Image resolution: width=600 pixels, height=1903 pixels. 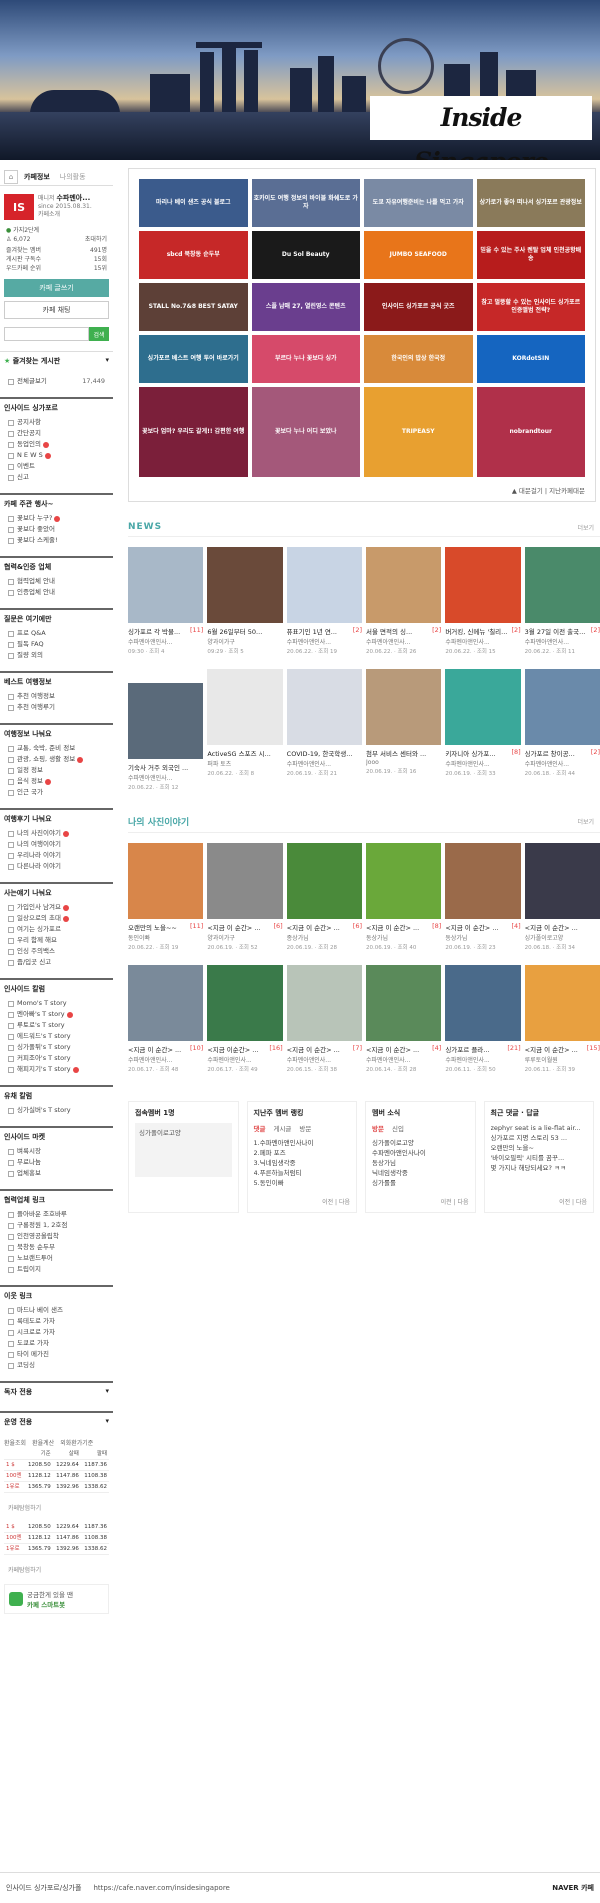 What do you see at coordinates (56, 1095) in the screenshot?
I see `menu-section-title: 유채 칼럼` at bounding box center [56, 1095].